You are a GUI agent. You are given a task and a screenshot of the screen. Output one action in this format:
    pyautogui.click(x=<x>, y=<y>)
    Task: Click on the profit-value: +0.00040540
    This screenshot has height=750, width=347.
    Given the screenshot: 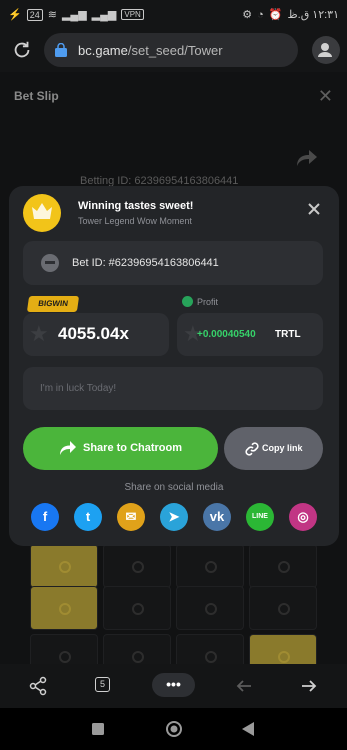 What is the action you would take?
    pyautogui.click(x=226, y=334)
    